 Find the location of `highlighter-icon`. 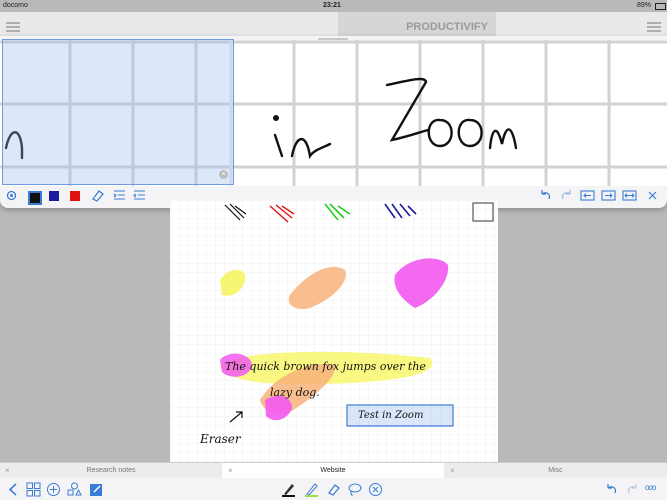

highlighter-icon is located at coordinates (311, 489).